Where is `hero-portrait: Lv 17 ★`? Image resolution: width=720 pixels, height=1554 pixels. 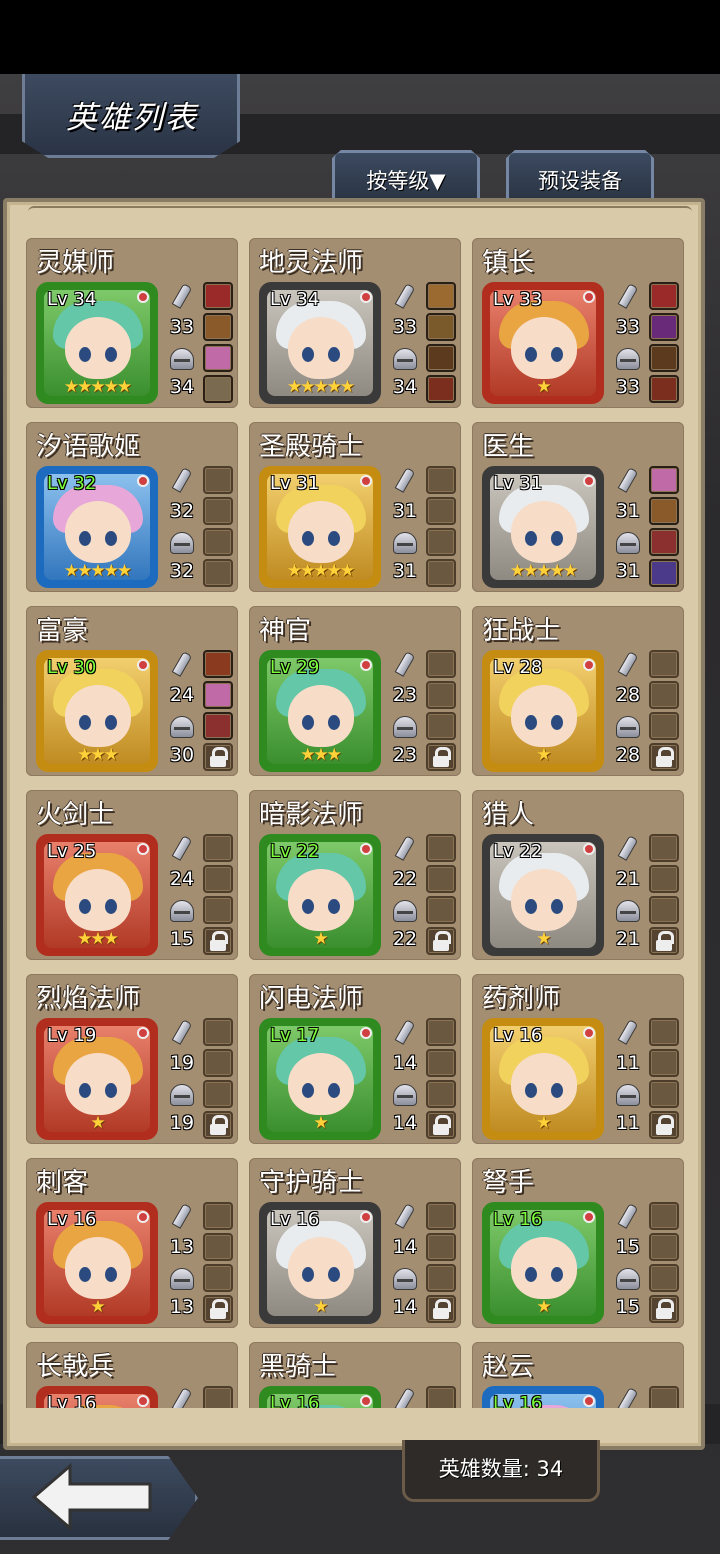 hero-portrait: Lv 17 ★ is located at coordinates (320, 1079).